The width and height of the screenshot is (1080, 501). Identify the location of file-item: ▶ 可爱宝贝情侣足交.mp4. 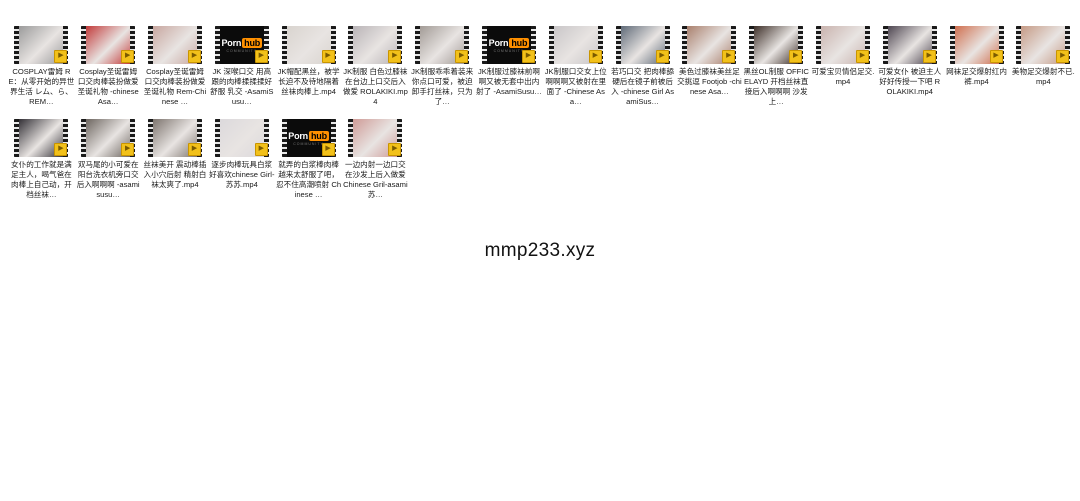
(843, 66).